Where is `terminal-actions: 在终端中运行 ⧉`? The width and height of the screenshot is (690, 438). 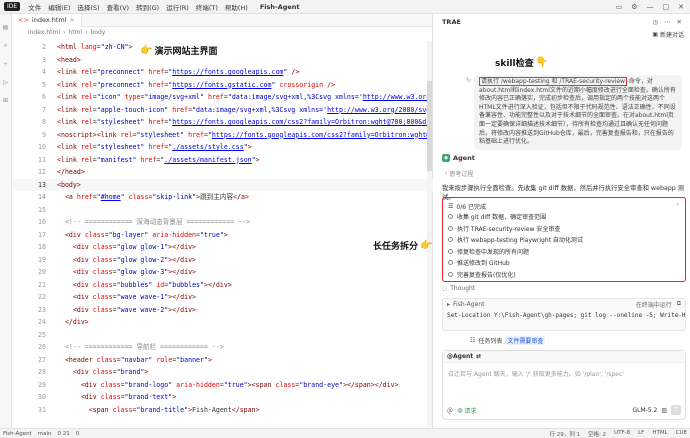 terminal-actions: 在终端中运行 ⧉ is located at coordinates (658, 304).